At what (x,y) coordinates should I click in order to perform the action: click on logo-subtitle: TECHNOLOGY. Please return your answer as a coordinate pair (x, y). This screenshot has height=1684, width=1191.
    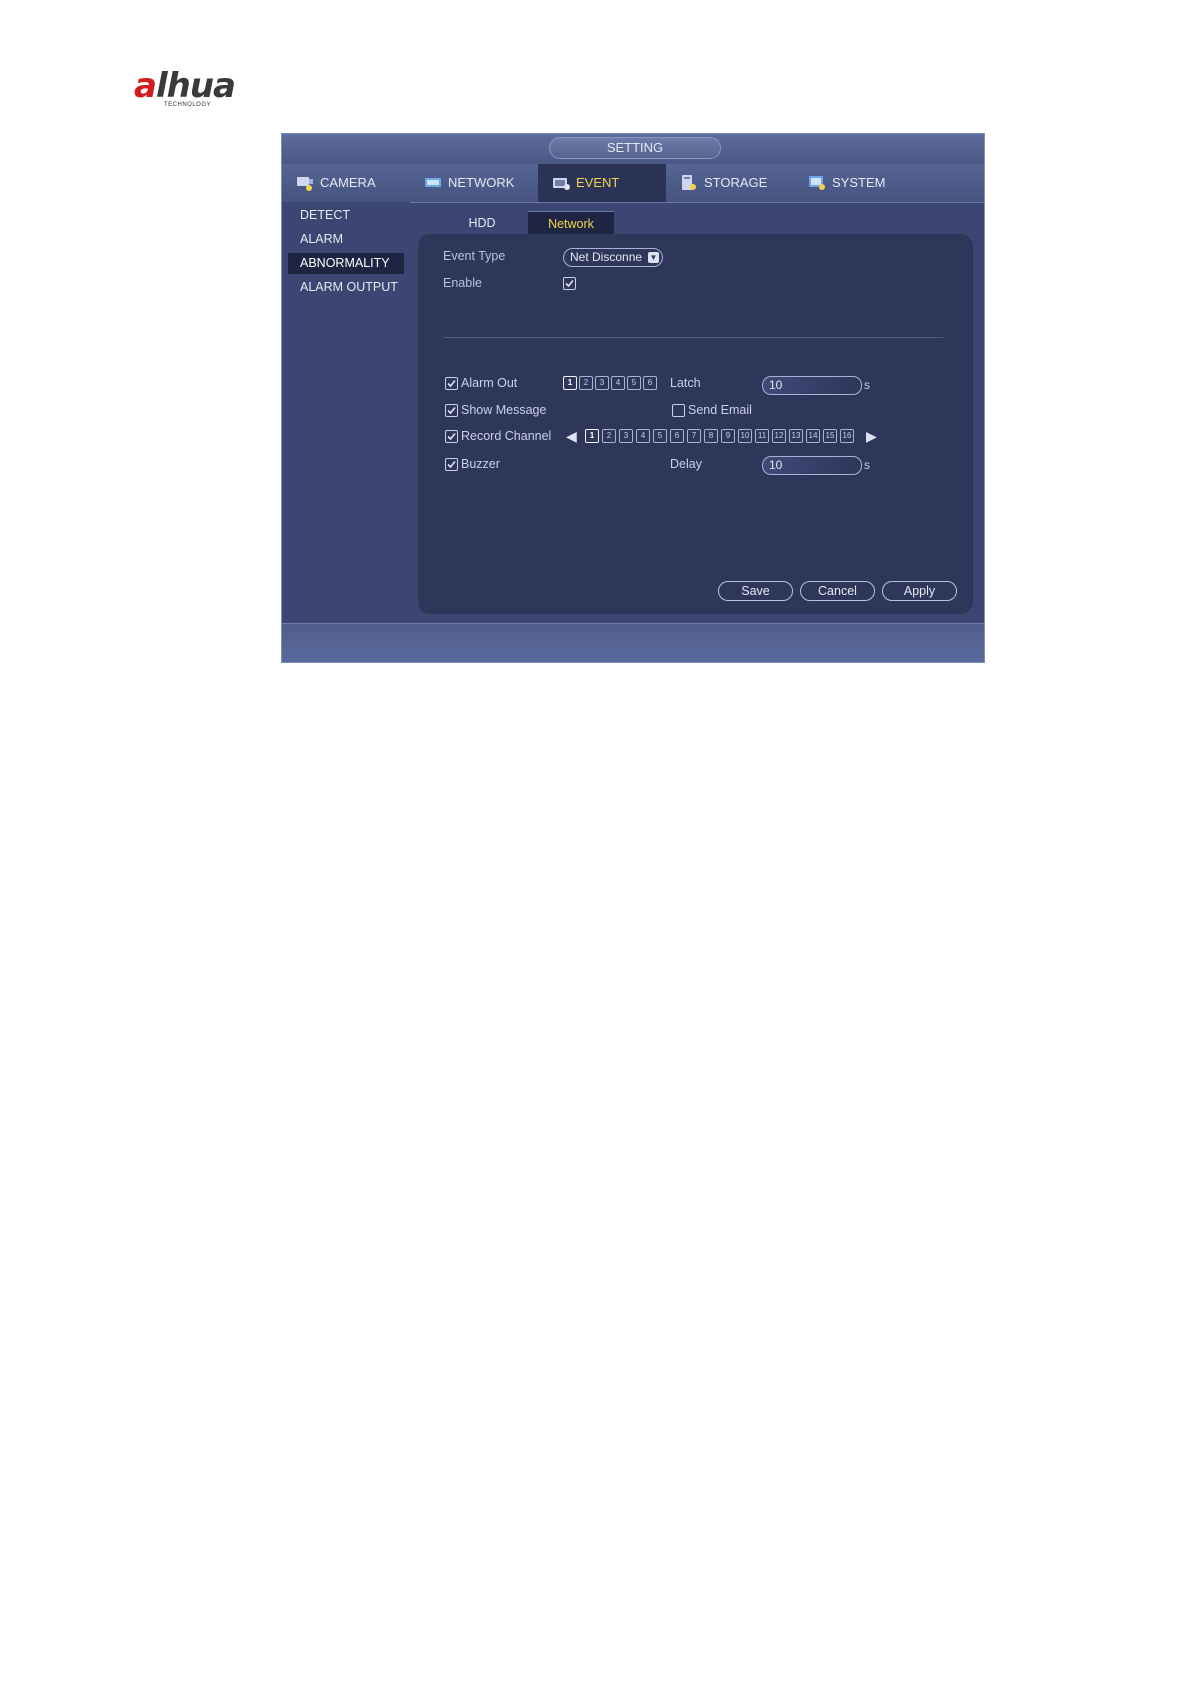
    Looking at the image, I should click on (188, 105).